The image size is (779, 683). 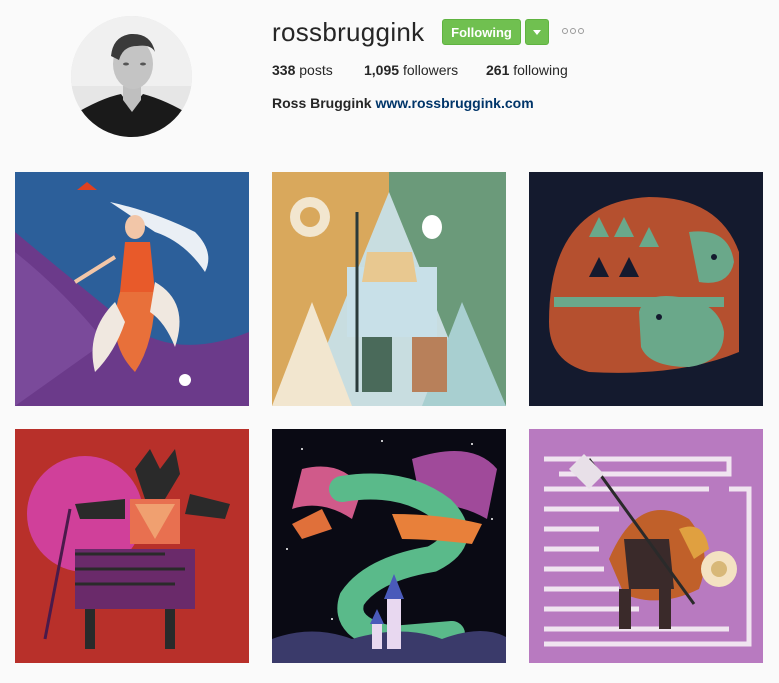 I want to click on post-image-mermaid, so click(x=132, y=289).